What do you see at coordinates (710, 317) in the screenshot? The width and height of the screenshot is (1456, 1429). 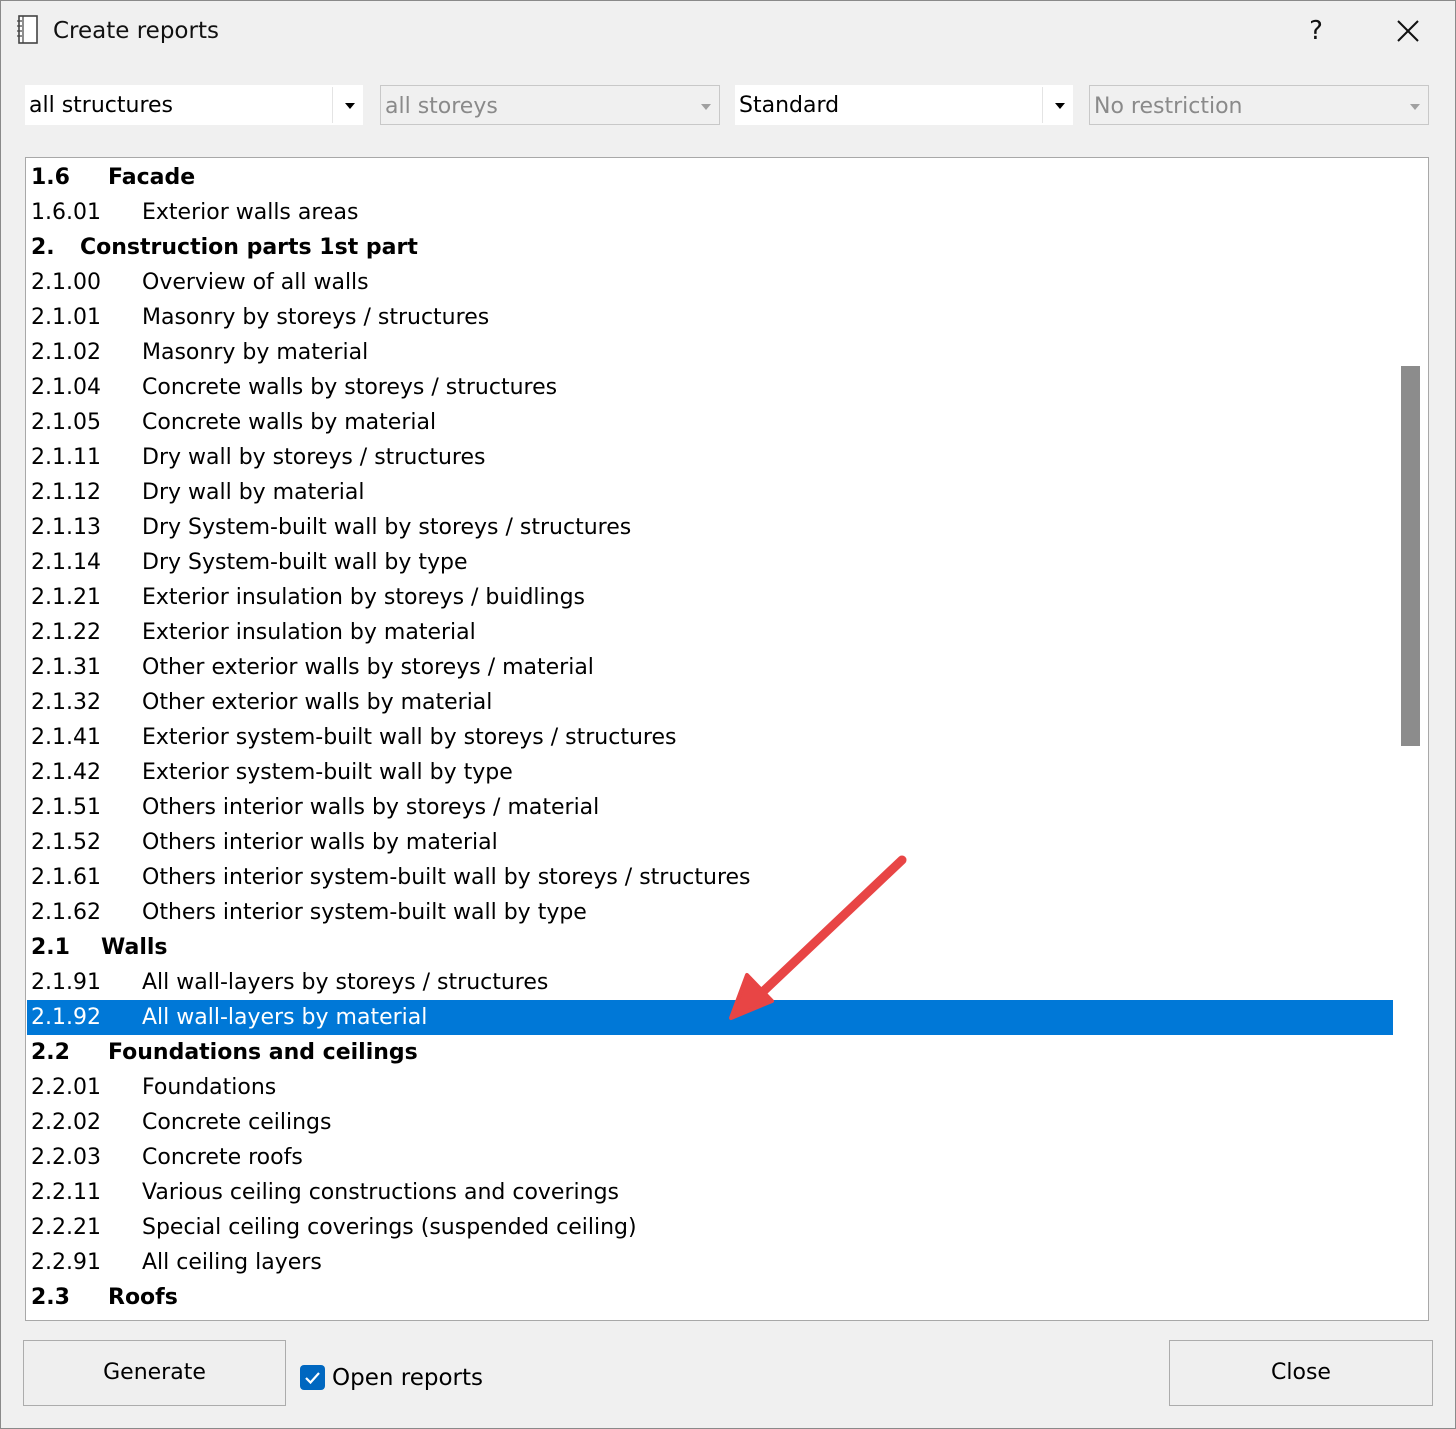 I see `list-item: 2.1.01 Masonry by storeys / structures` at bounding box center [710, 317].